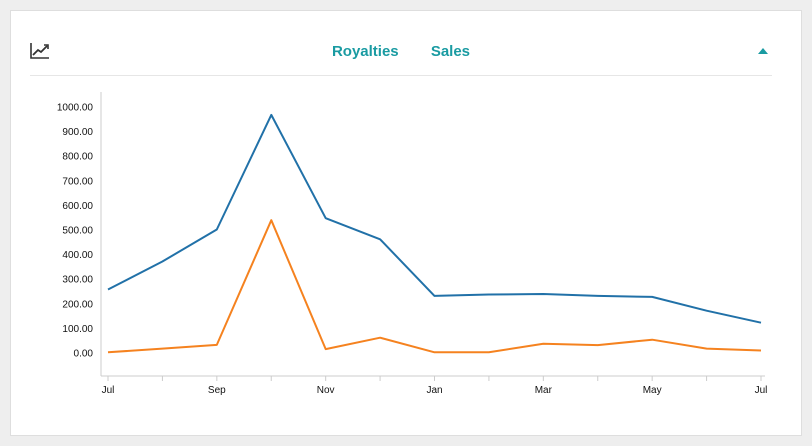  I want to click on y-tick-label: 700.00, so click(77, 181).